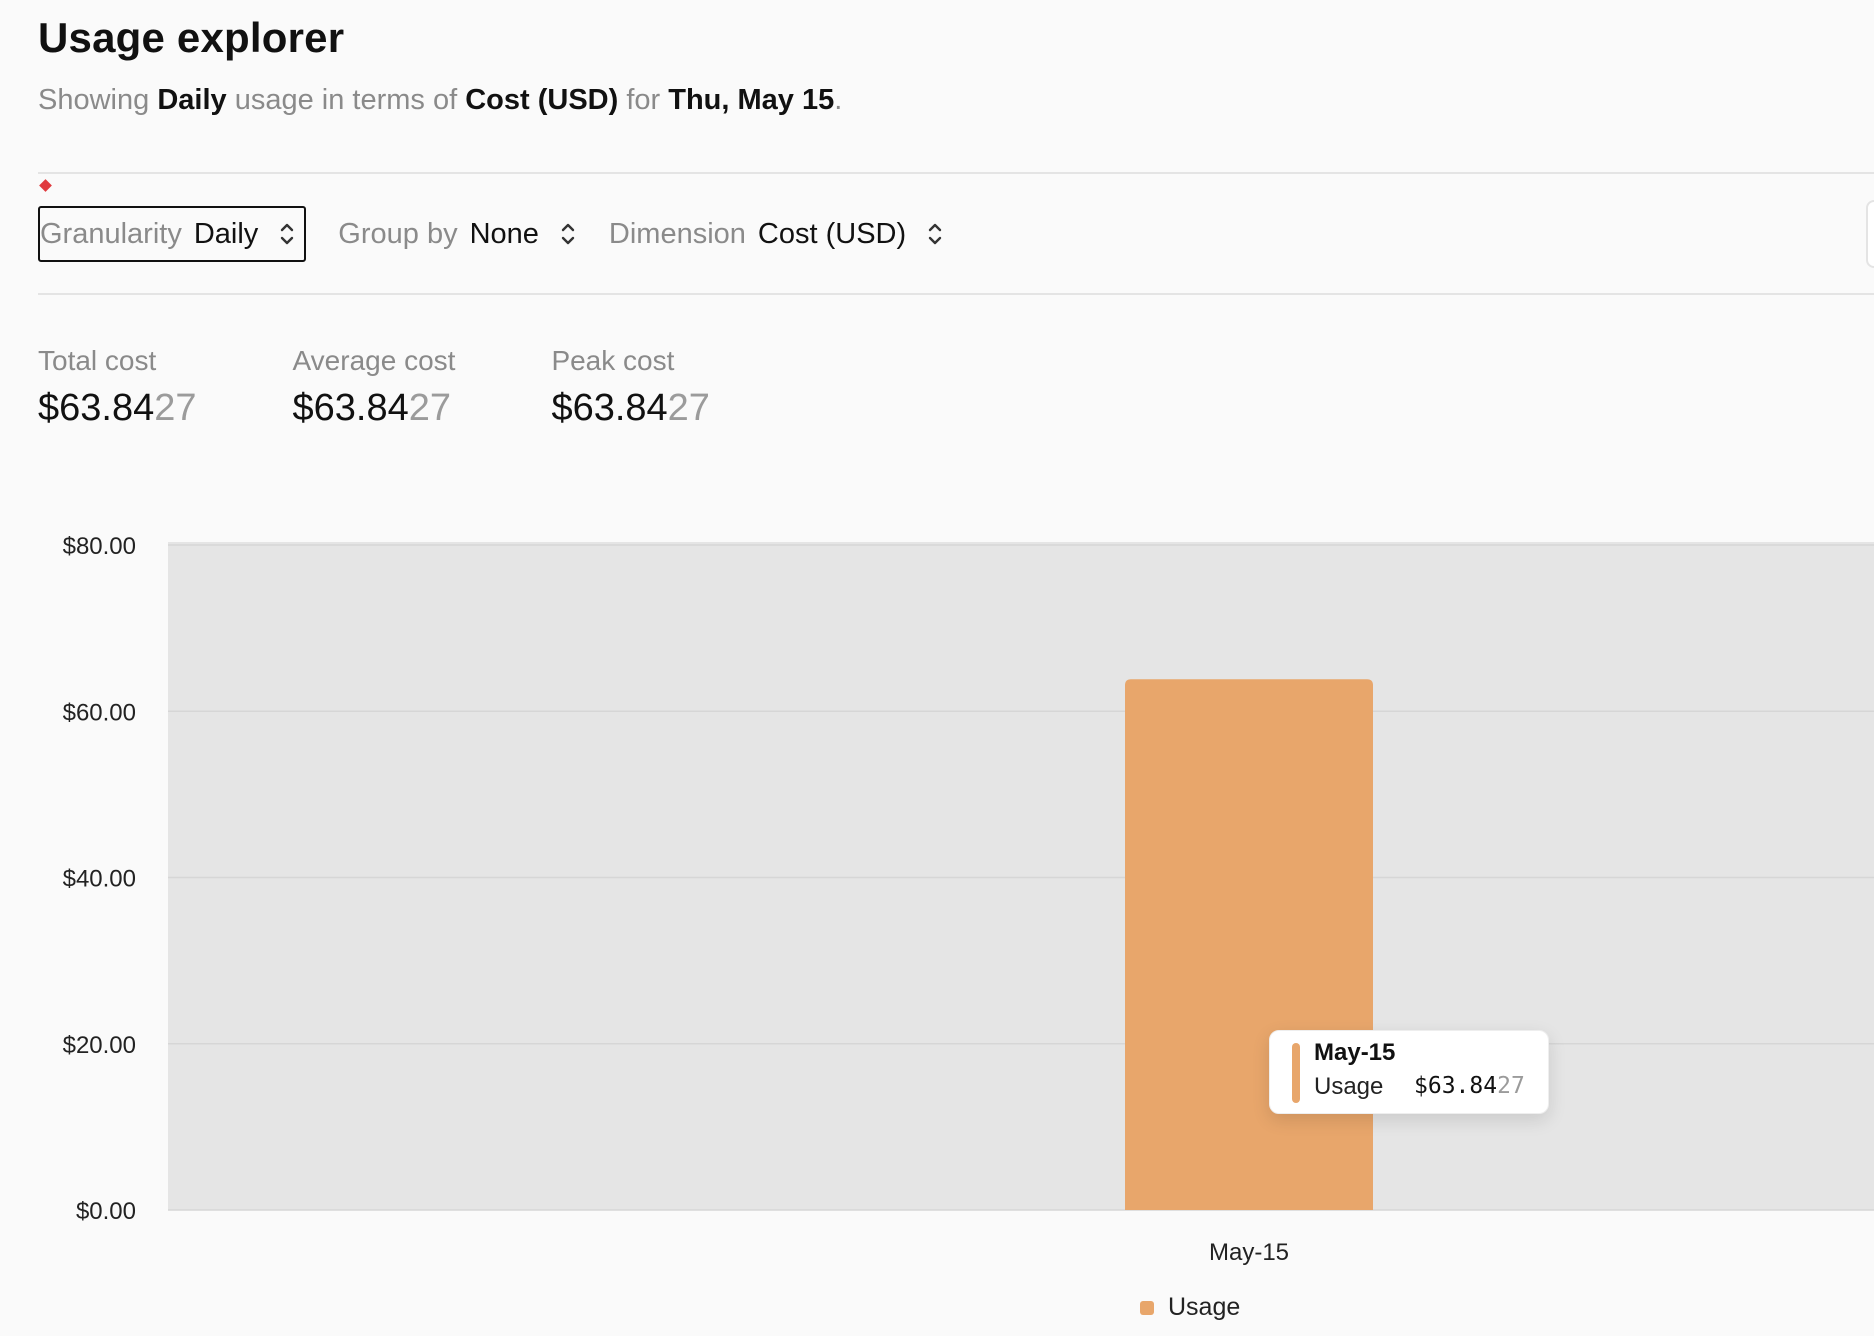  I want to click on average-cost-value: $63.8427, so click(374, 408).